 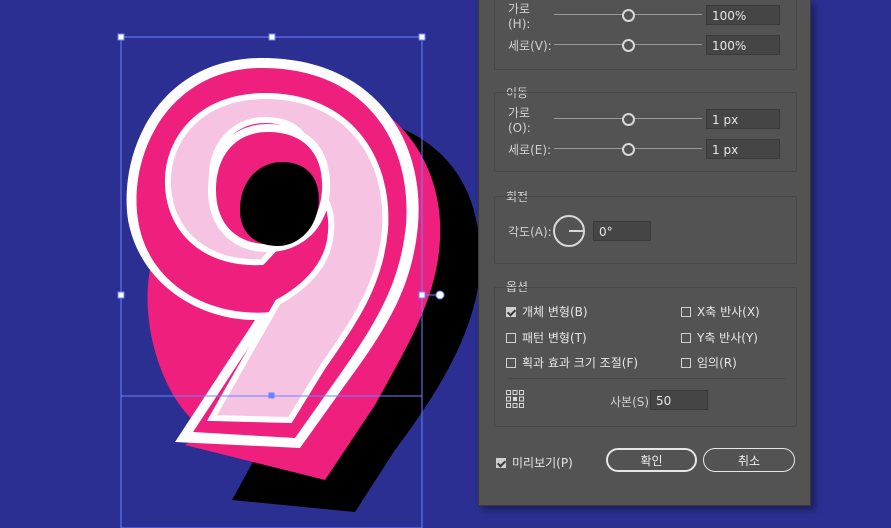 What do you see at coordinates (717, 363) in the screenshot?
I see `random-label: 임의(R)` at bounding box center [717, 363].